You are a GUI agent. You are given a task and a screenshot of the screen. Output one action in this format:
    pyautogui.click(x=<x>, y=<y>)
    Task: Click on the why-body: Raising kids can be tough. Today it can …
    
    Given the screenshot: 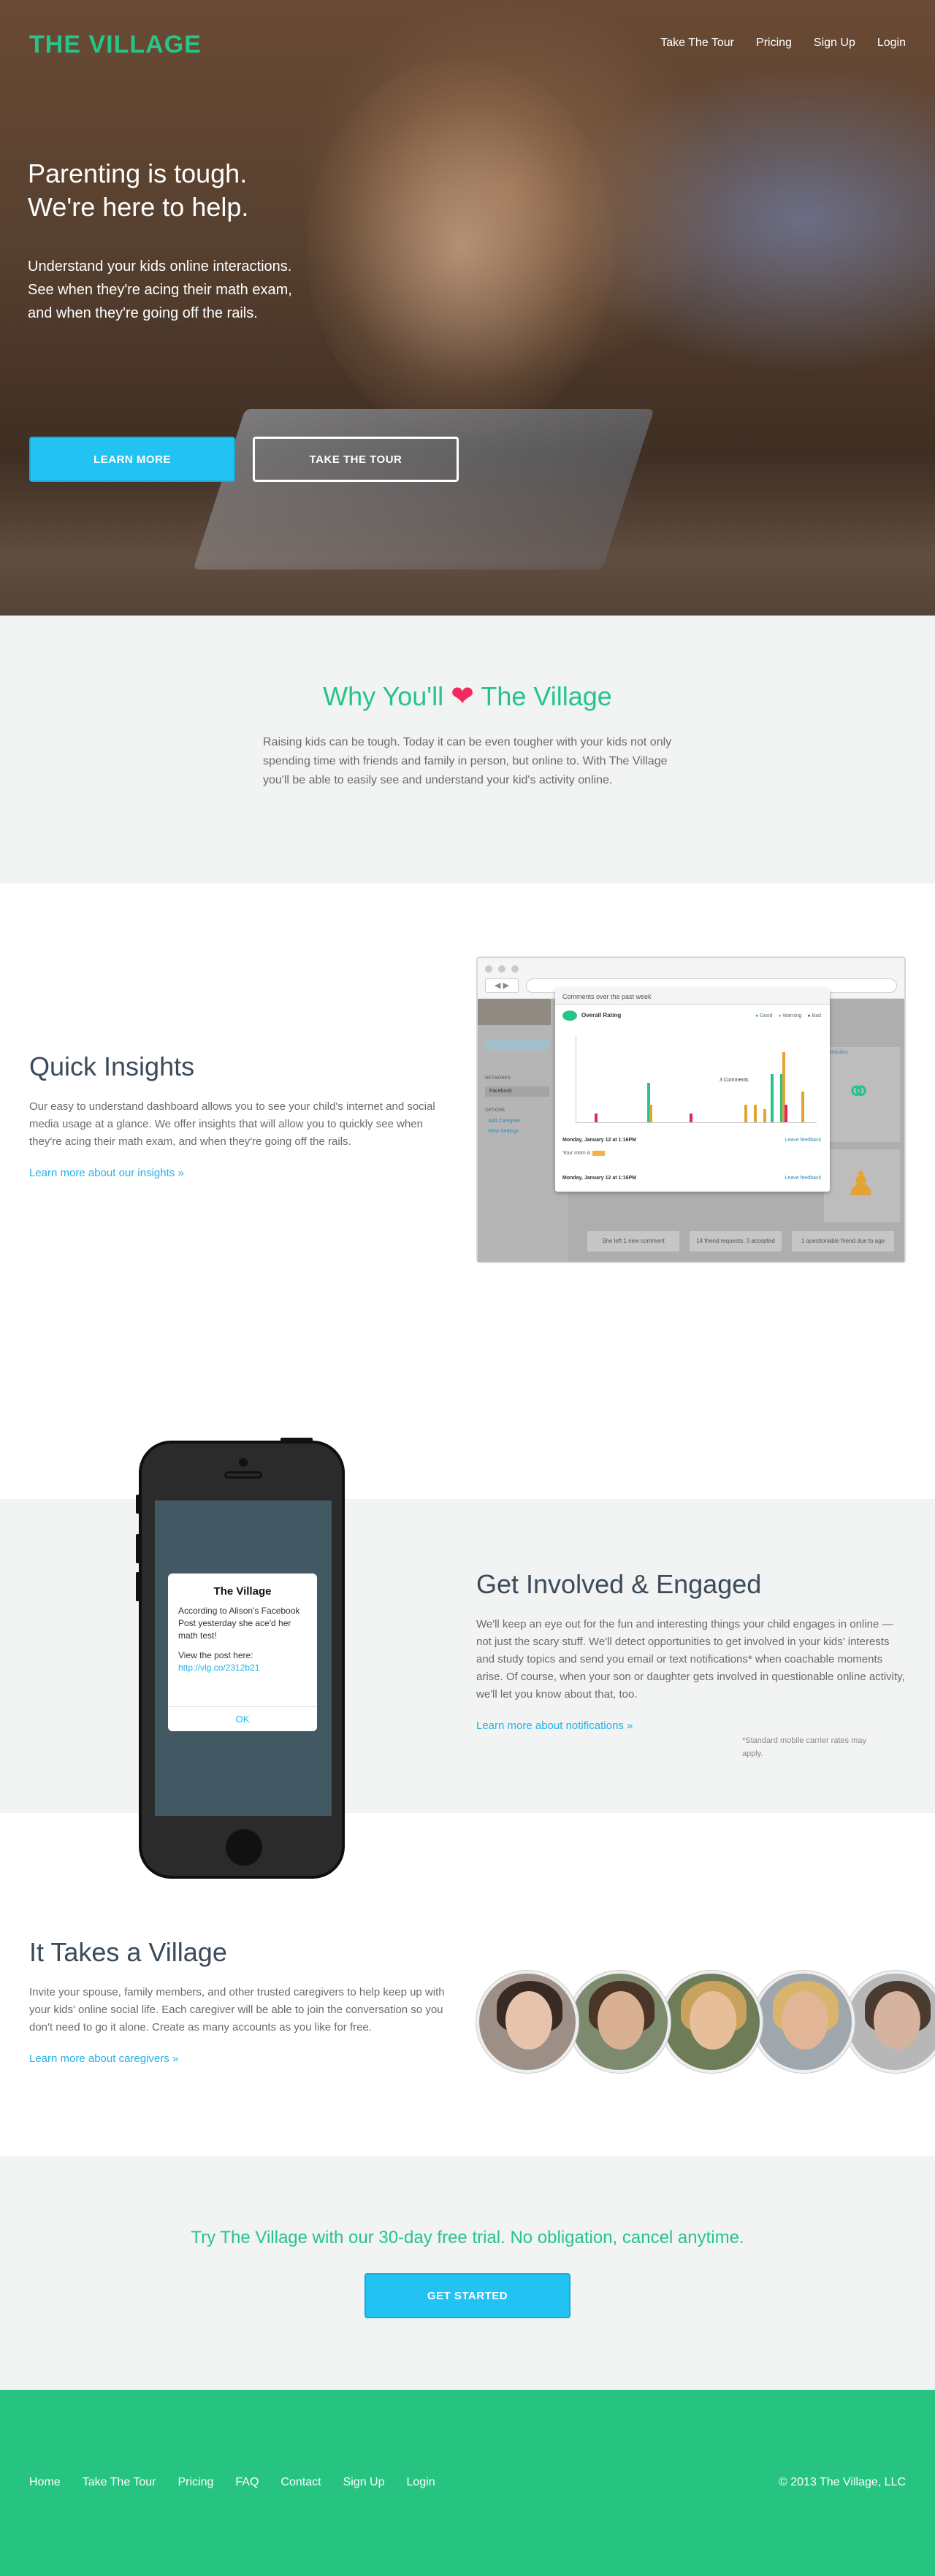 What is the action you would take?
    pyautogui.click(x=467, y=761)
    